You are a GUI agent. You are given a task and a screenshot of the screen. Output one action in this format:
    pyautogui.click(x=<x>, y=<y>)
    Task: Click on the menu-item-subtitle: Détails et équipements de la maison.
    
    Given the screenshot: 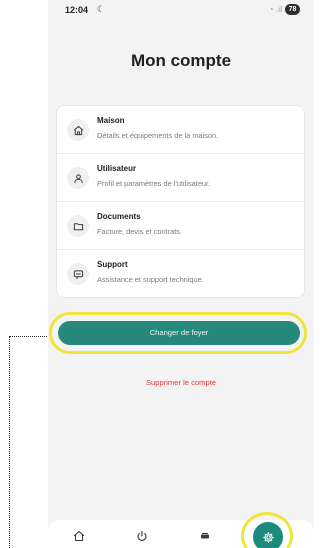 What is the action you would take?
    pyautogui.click(x=158, y=135)
    